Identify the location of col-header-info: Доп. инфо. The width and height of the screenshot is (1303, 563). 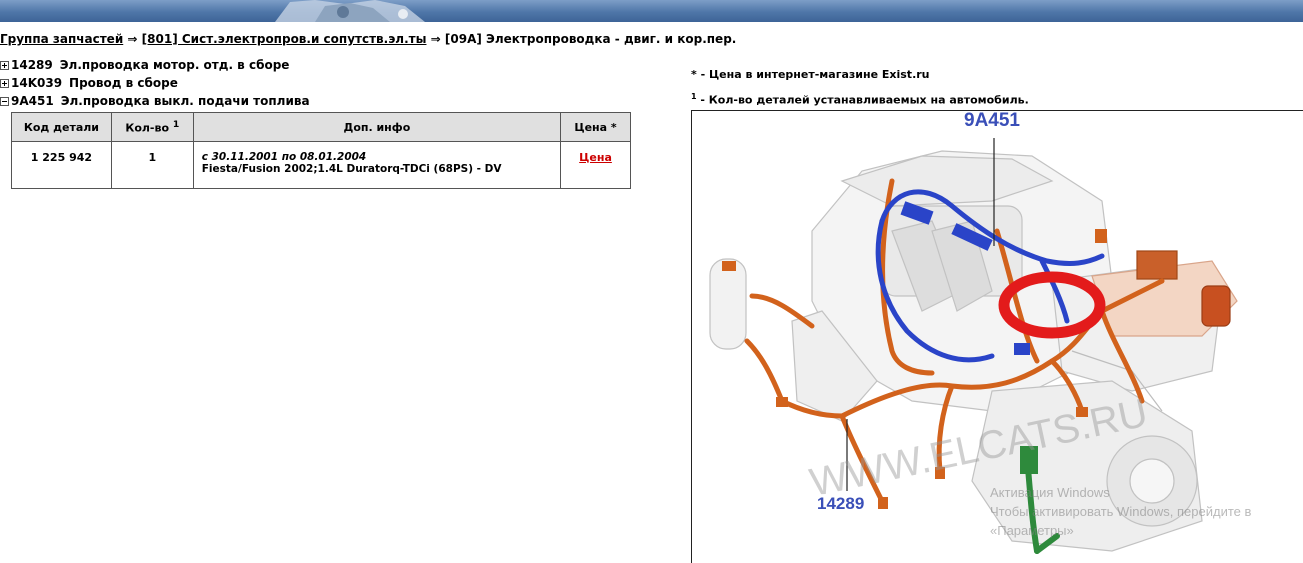
(377, 127).